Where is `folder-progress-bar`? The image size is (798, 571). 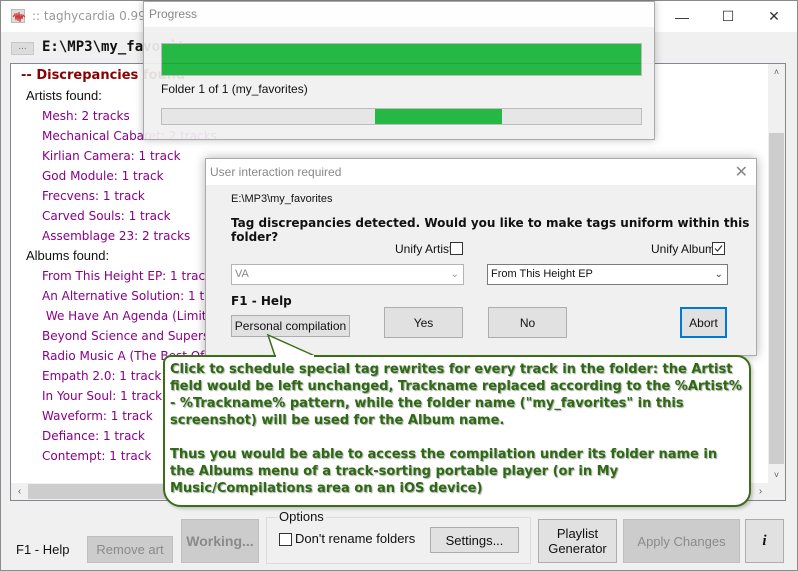
folder-progress-bar is located at coordinates (401, 116).